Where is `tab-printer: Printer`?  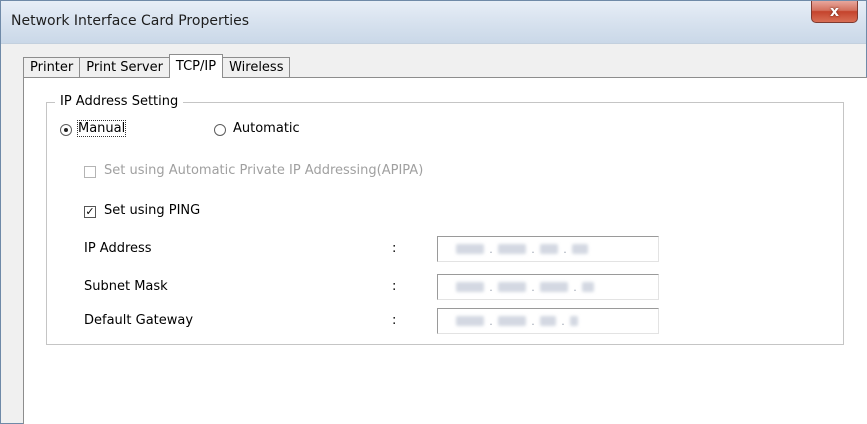 tab-printer: Printer is located at coordinates (52, 67).